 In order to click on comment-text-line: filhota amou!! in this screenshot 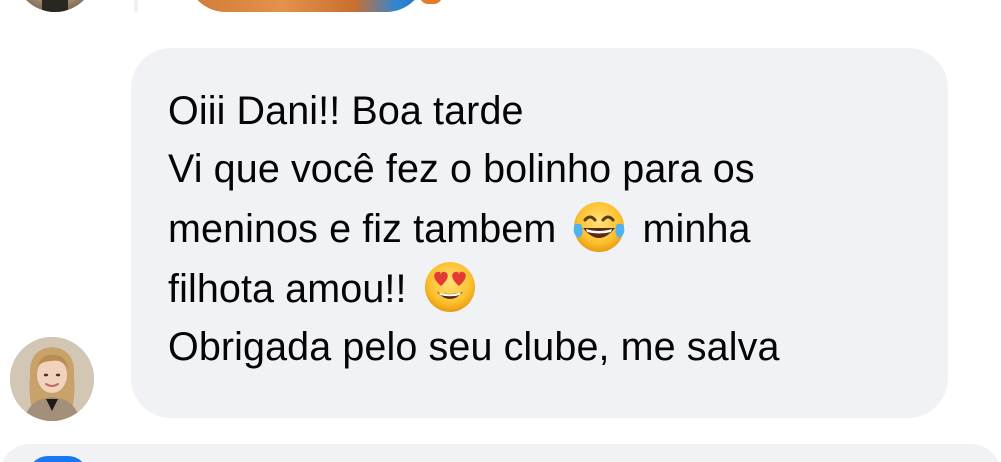, I will do `click(540, 288)`.